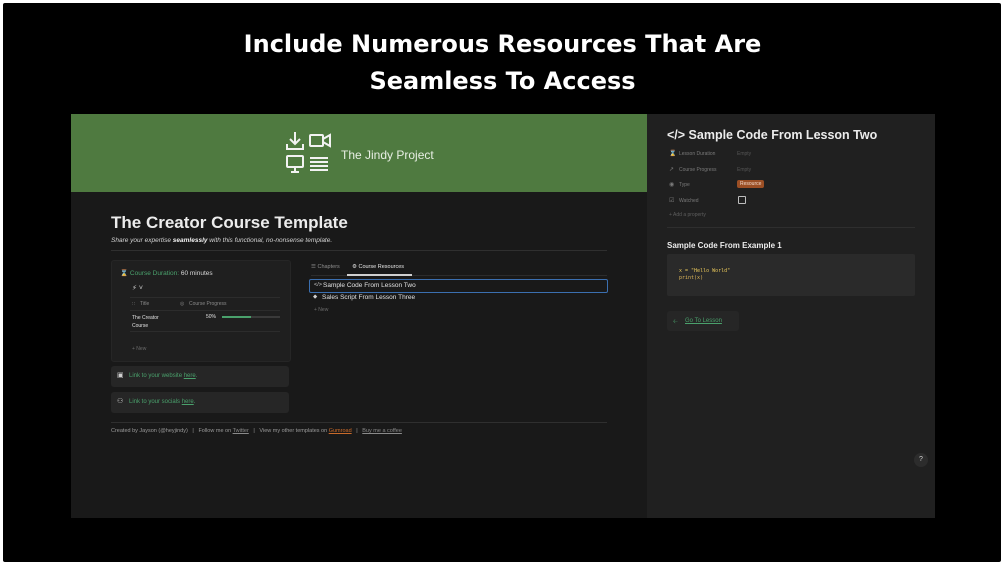  What do you see at coordinates (689, 201) in the screenshot?
I see `property-name: Watched` at bounding box center [689, 201].